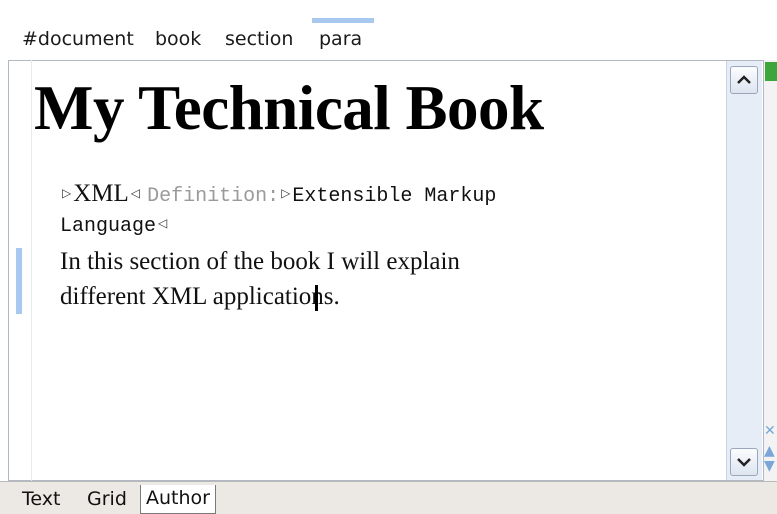 This screenshot has height=514, width=777. Describe the element at coordinates (744, 270) in the screenshot. I see `vertical-scrollbar` at that location.